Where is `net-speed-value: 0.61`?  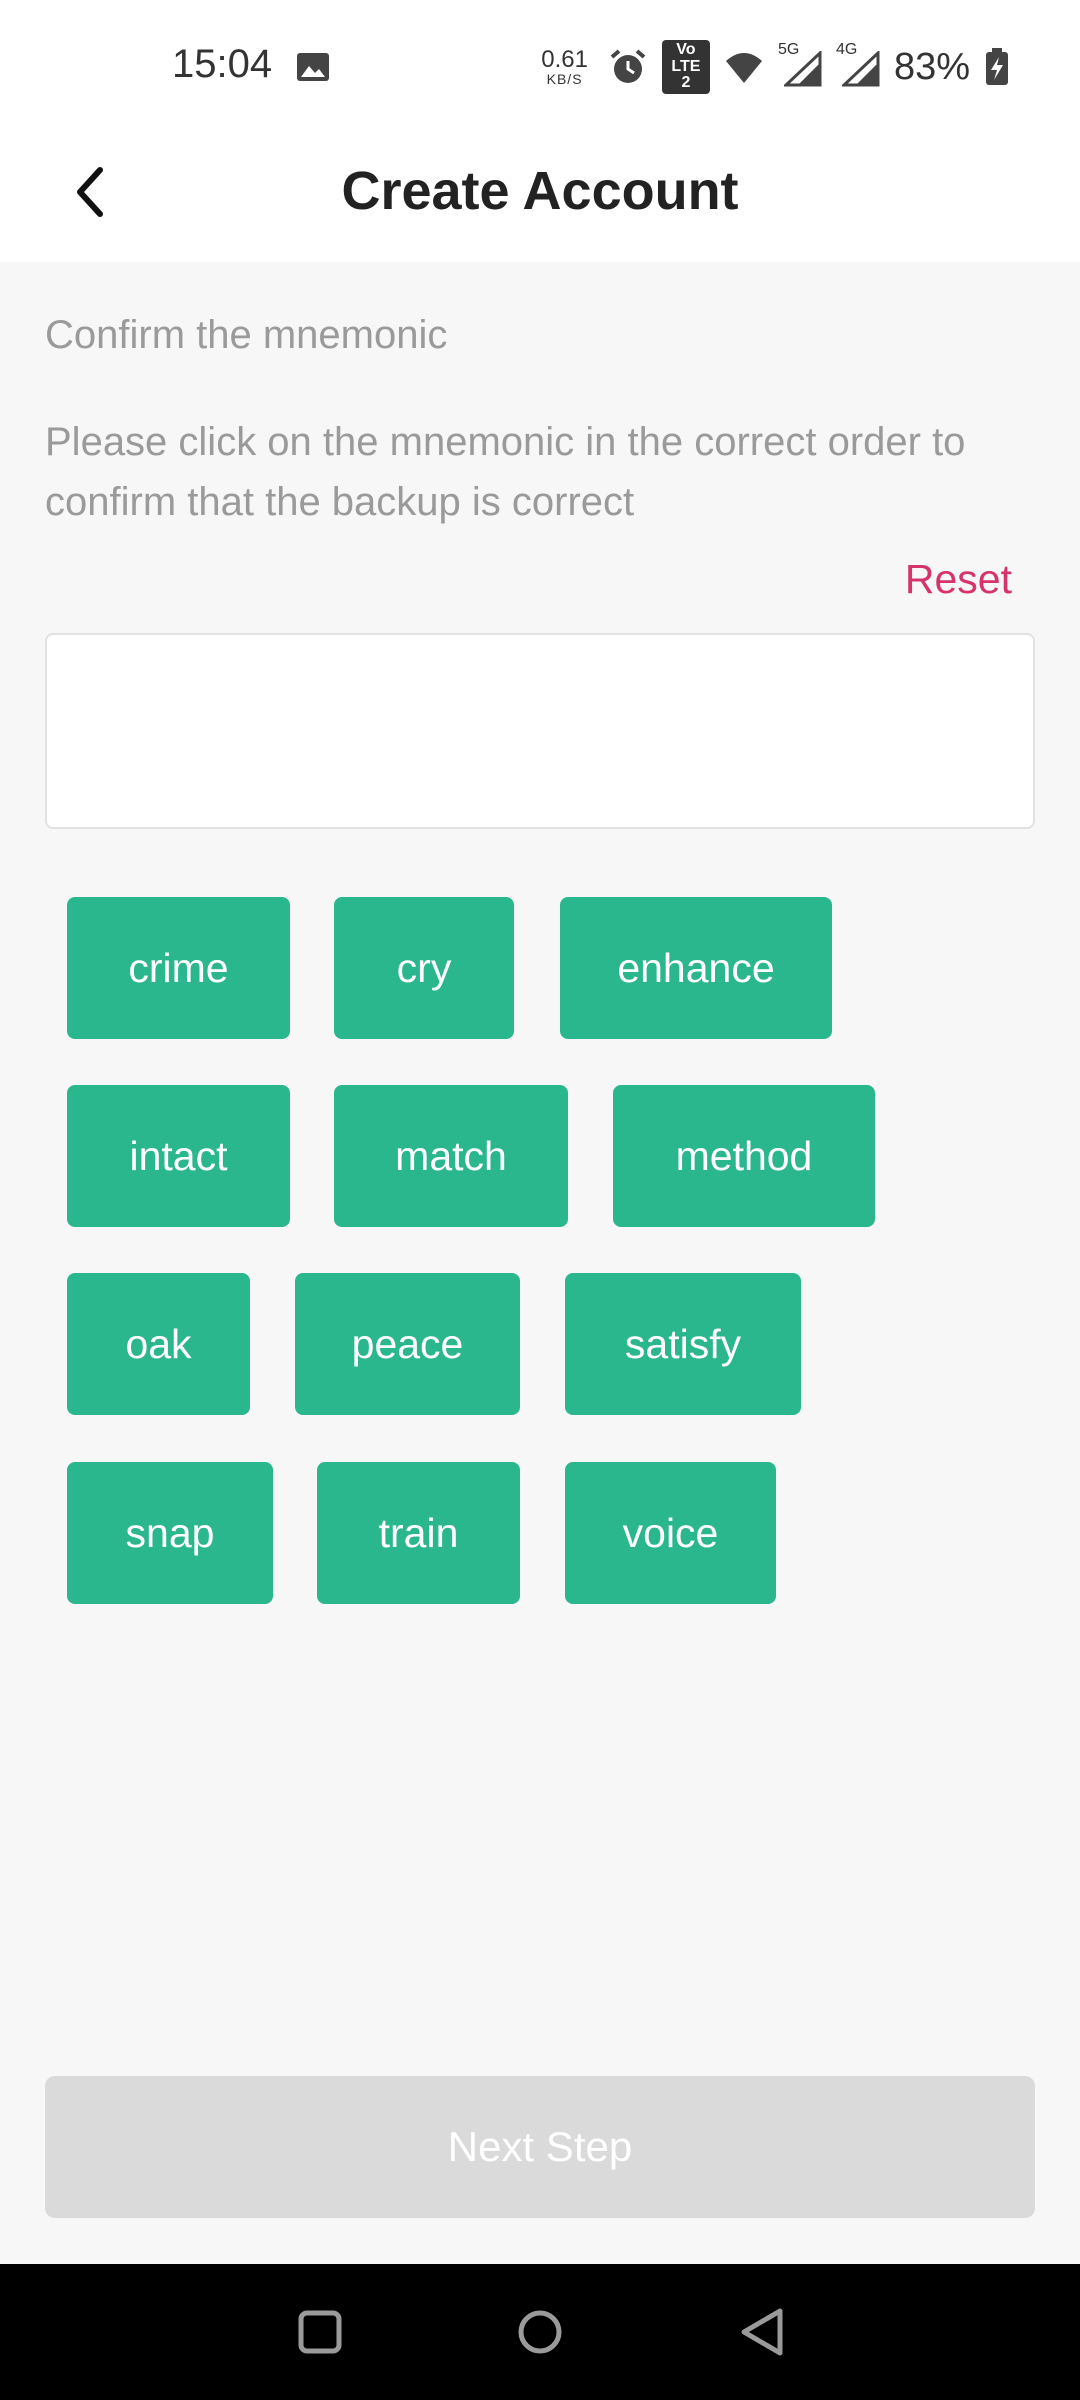 net-speed-value: 0.61 is located at coordinates (564, 59).